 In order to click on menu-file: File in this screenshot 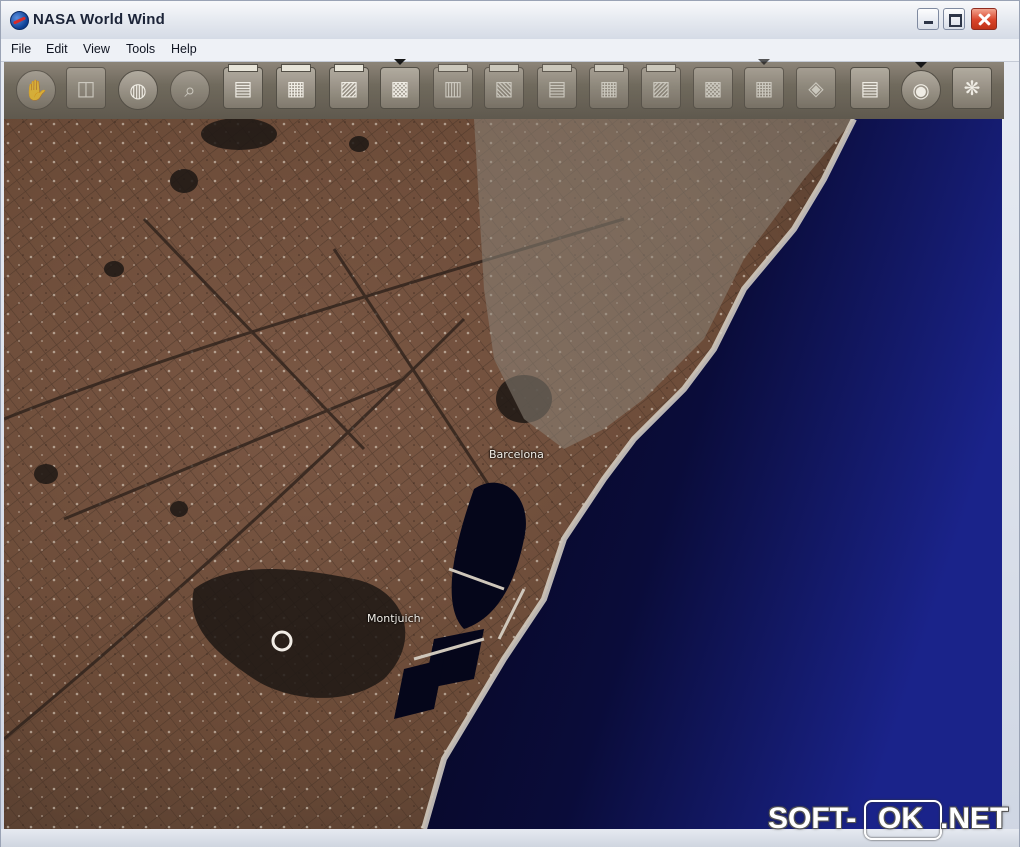, I will do `click(21, 49)`.